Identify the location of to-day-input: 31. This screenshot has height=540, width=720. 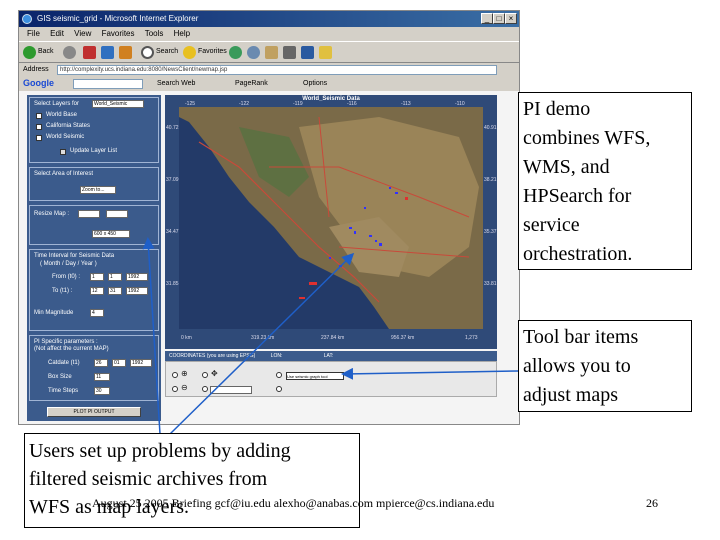
(115, 291).